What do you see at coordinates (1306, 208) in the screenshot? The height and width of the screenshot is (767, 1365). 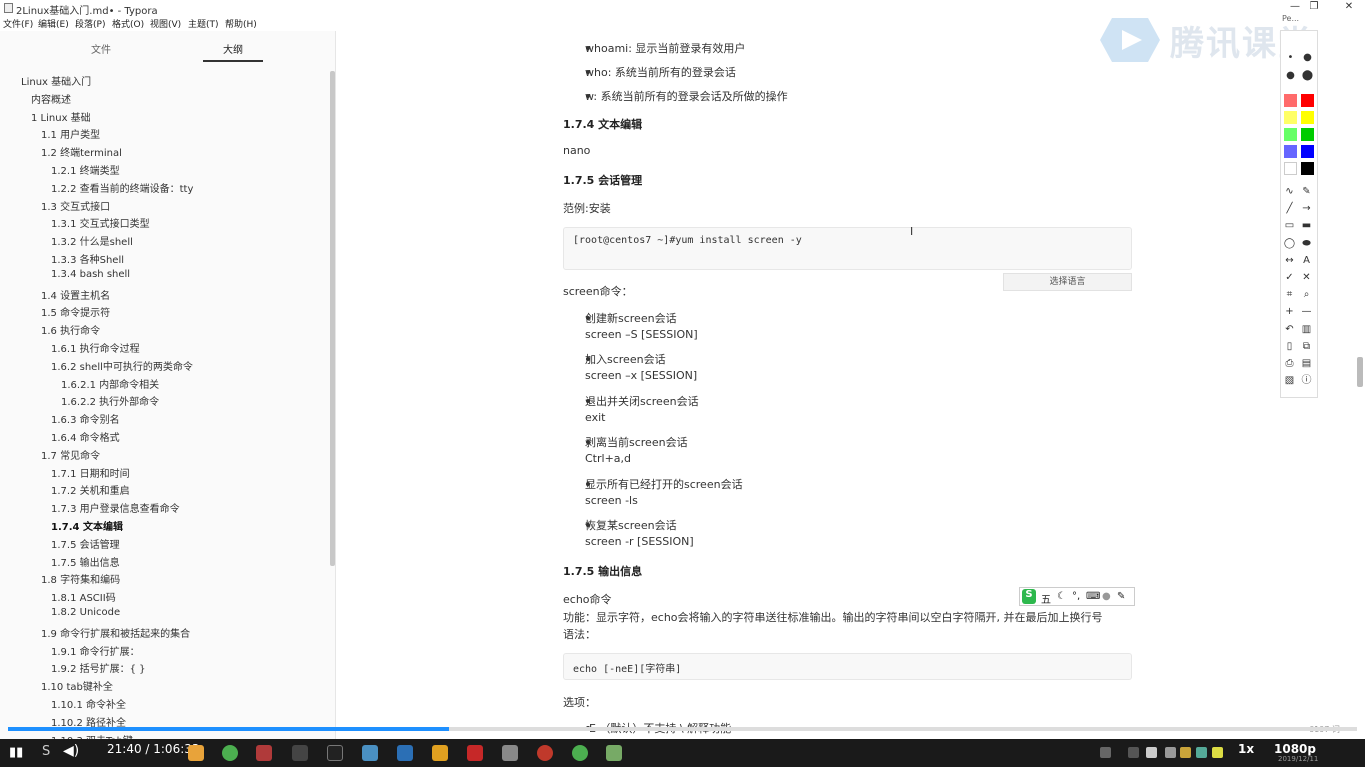 I see `arrow-icon: →` at bounding box center [1306, 208].